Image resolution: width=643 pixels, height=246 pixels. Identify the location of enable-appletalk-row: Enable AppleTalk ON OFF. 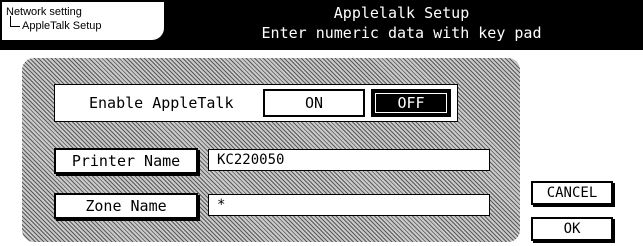
(256, 103).